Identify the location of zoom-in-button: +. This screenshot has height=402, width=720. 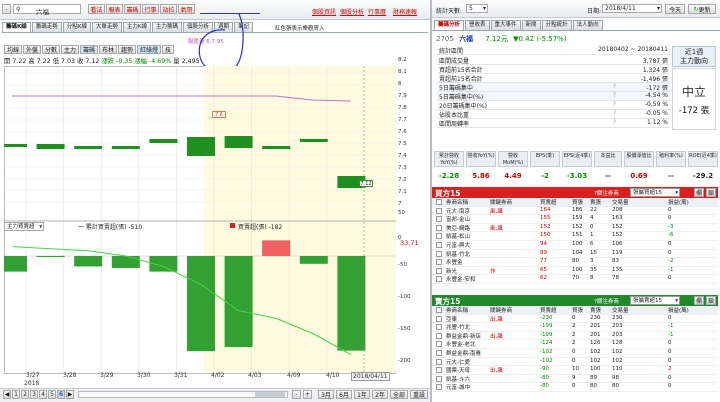
(307, 394).